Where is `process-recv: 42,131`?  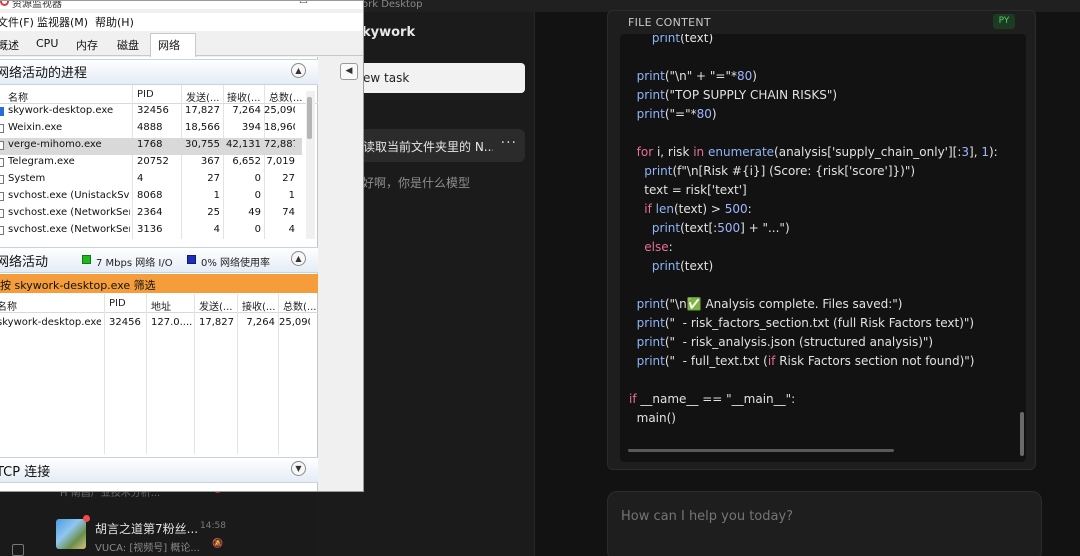 process-recv: 42,131 is located at coordinates (243, 144).